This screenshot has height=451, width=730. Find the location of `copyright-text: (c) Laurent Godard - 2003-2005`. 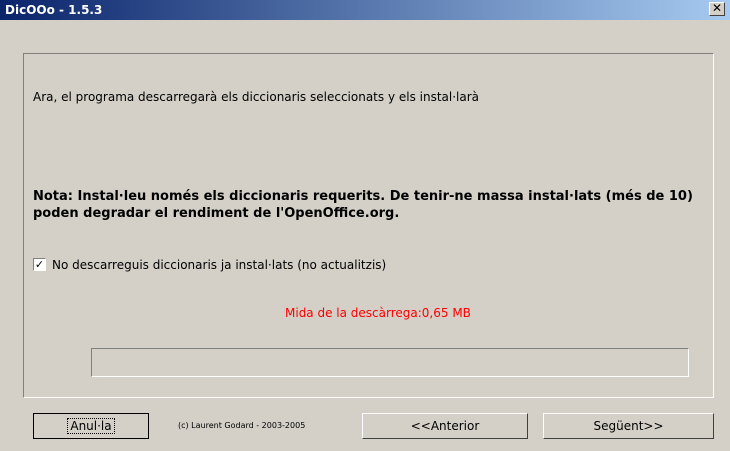

copyright-text: (c) Laurent Godard - 2003-2005 is located at coordinates (242, 425).